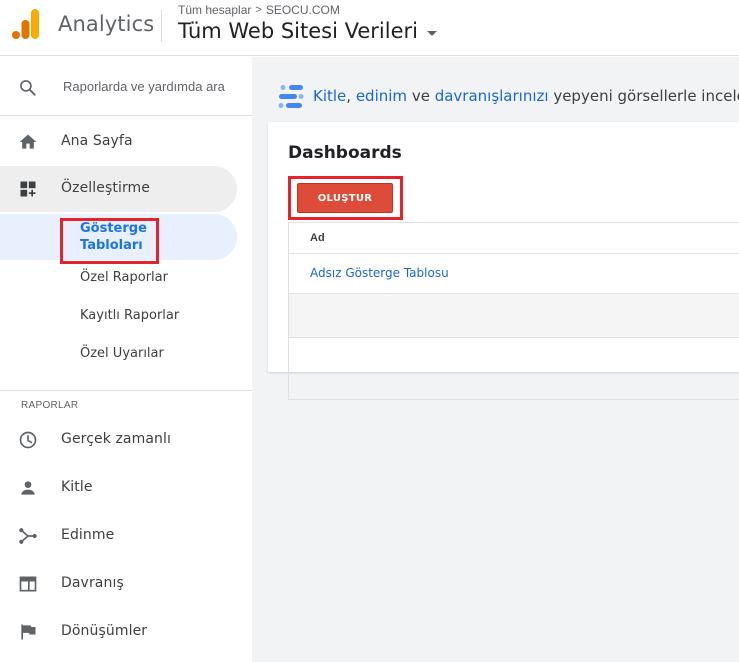  Describe the element at coordinates (303, 10) in the screenshot. I see `breadcrumb-account: SEOCU.COM` at that location.